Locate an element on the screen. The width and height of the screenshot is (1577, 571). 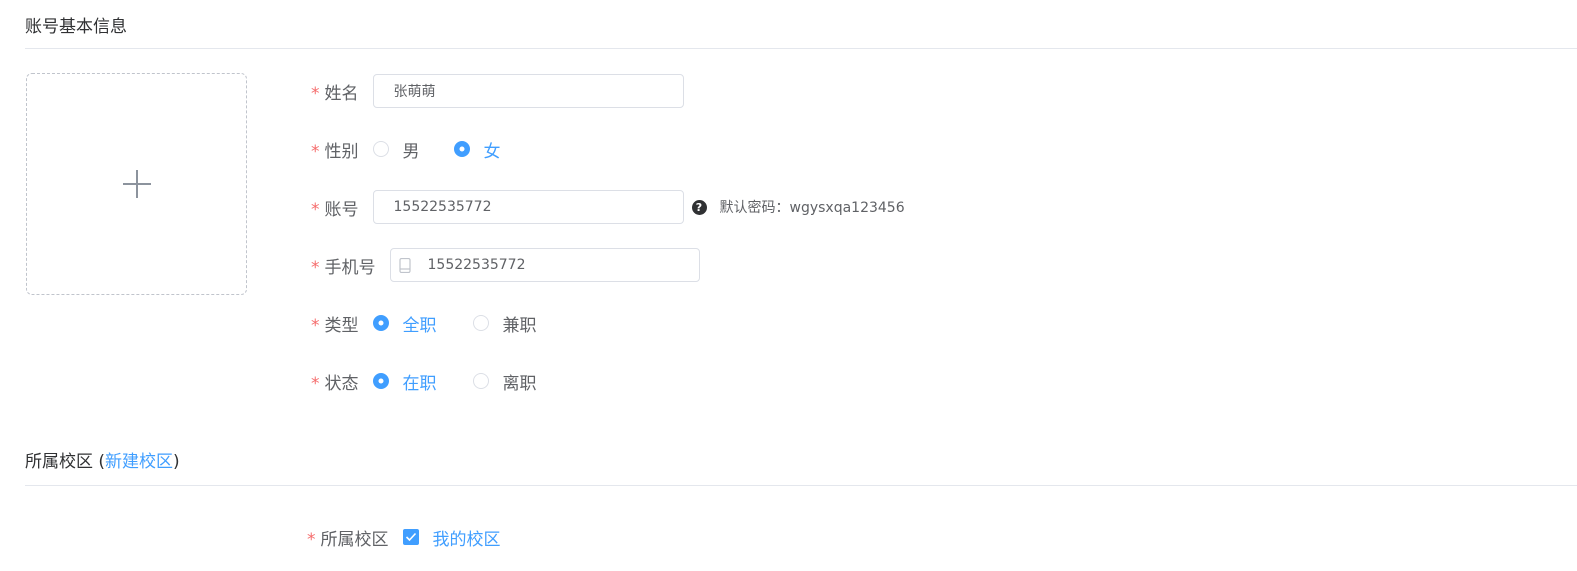
plus-icon is located at coordinates (136, 184).